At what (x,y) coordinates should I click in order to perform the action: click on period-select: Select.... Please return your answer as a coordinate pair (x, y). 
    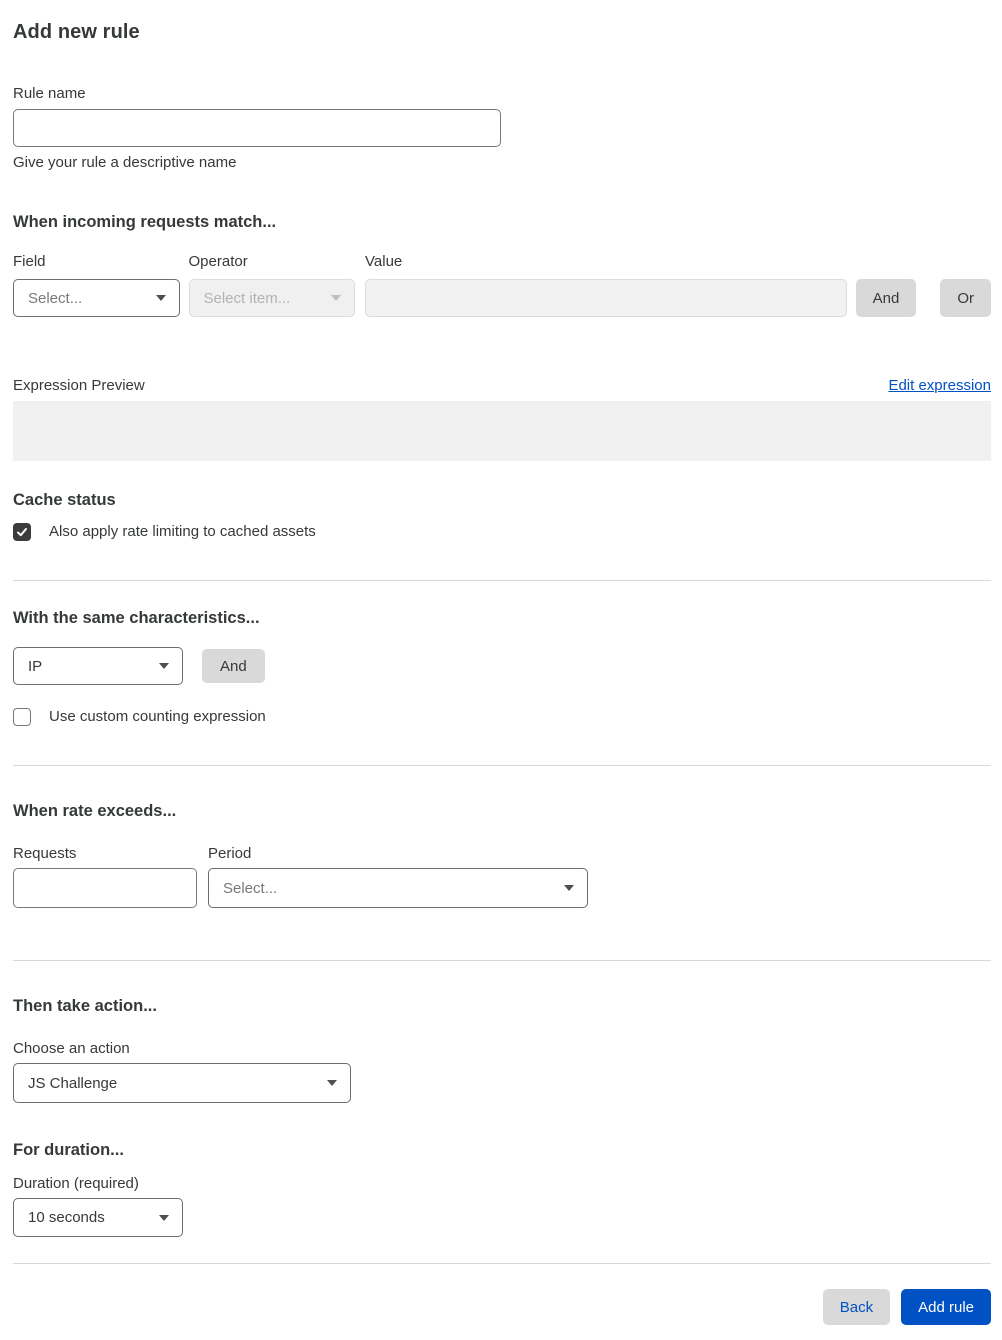
    Looking at the image, I should click on (398, 888).